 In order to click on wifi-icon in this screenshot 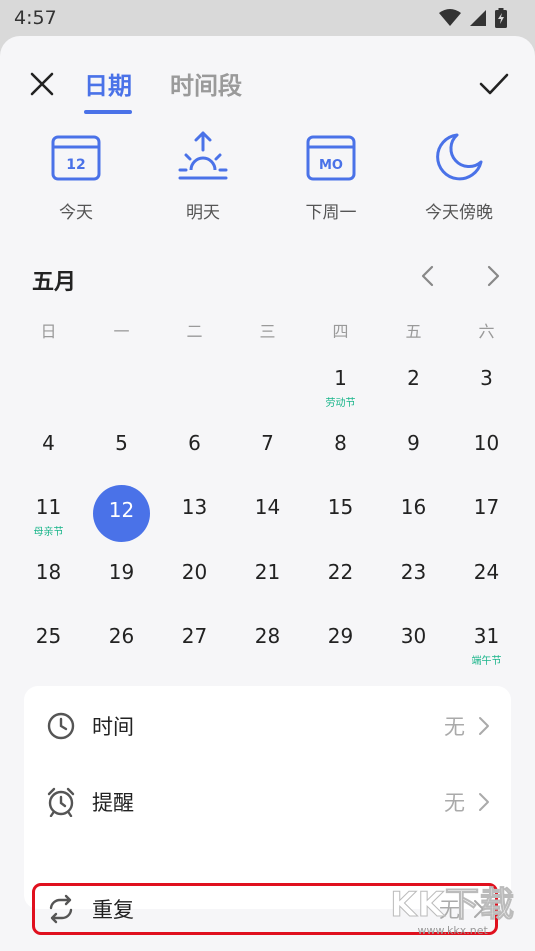, I will do `click(450, 17)`.